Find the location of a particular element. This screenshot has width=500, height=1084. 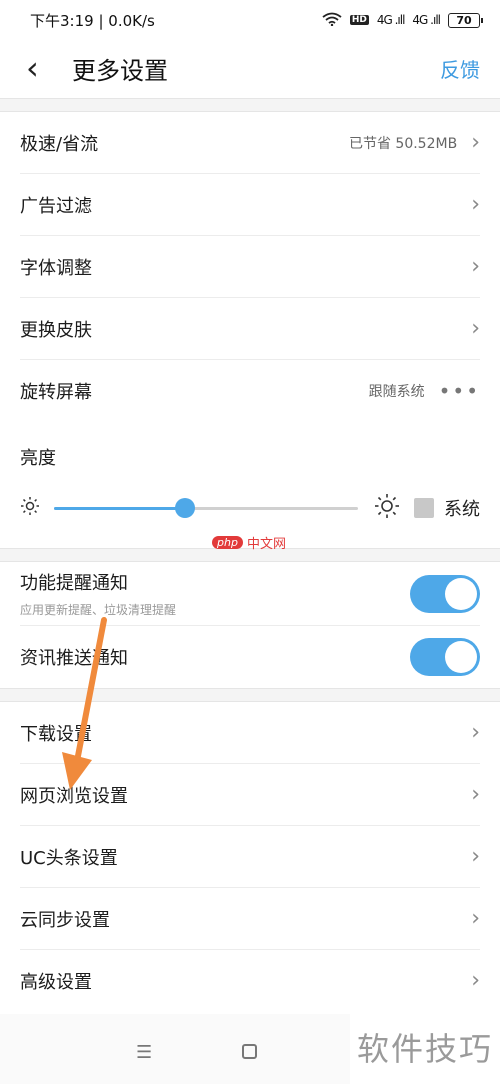

signal-icon: 4G .ıll is located at coordinates (391, 20).